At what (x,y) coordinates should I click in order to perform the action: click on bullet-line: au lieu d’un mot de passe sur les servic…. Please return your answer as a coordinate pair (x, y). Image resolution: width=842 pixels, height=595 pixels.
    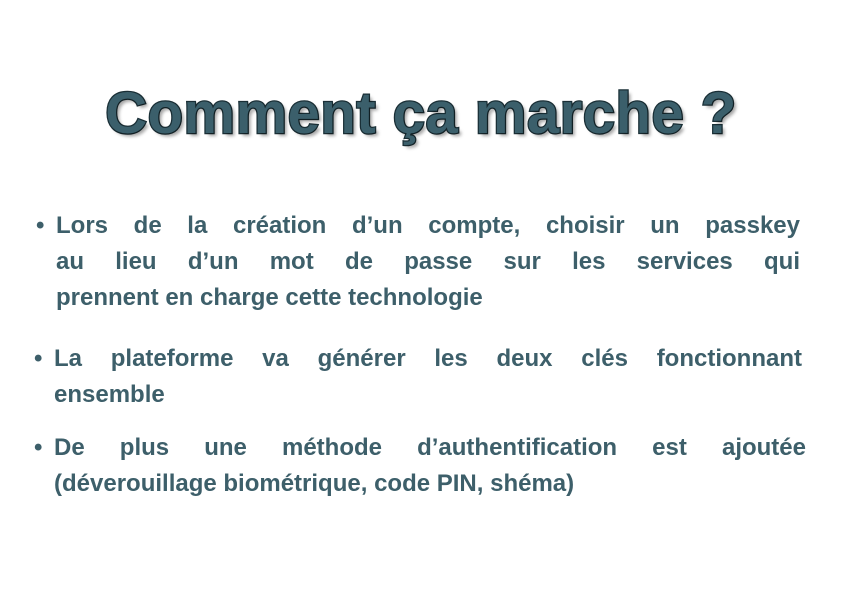
    Looking at the image, I should click on (428, 261).